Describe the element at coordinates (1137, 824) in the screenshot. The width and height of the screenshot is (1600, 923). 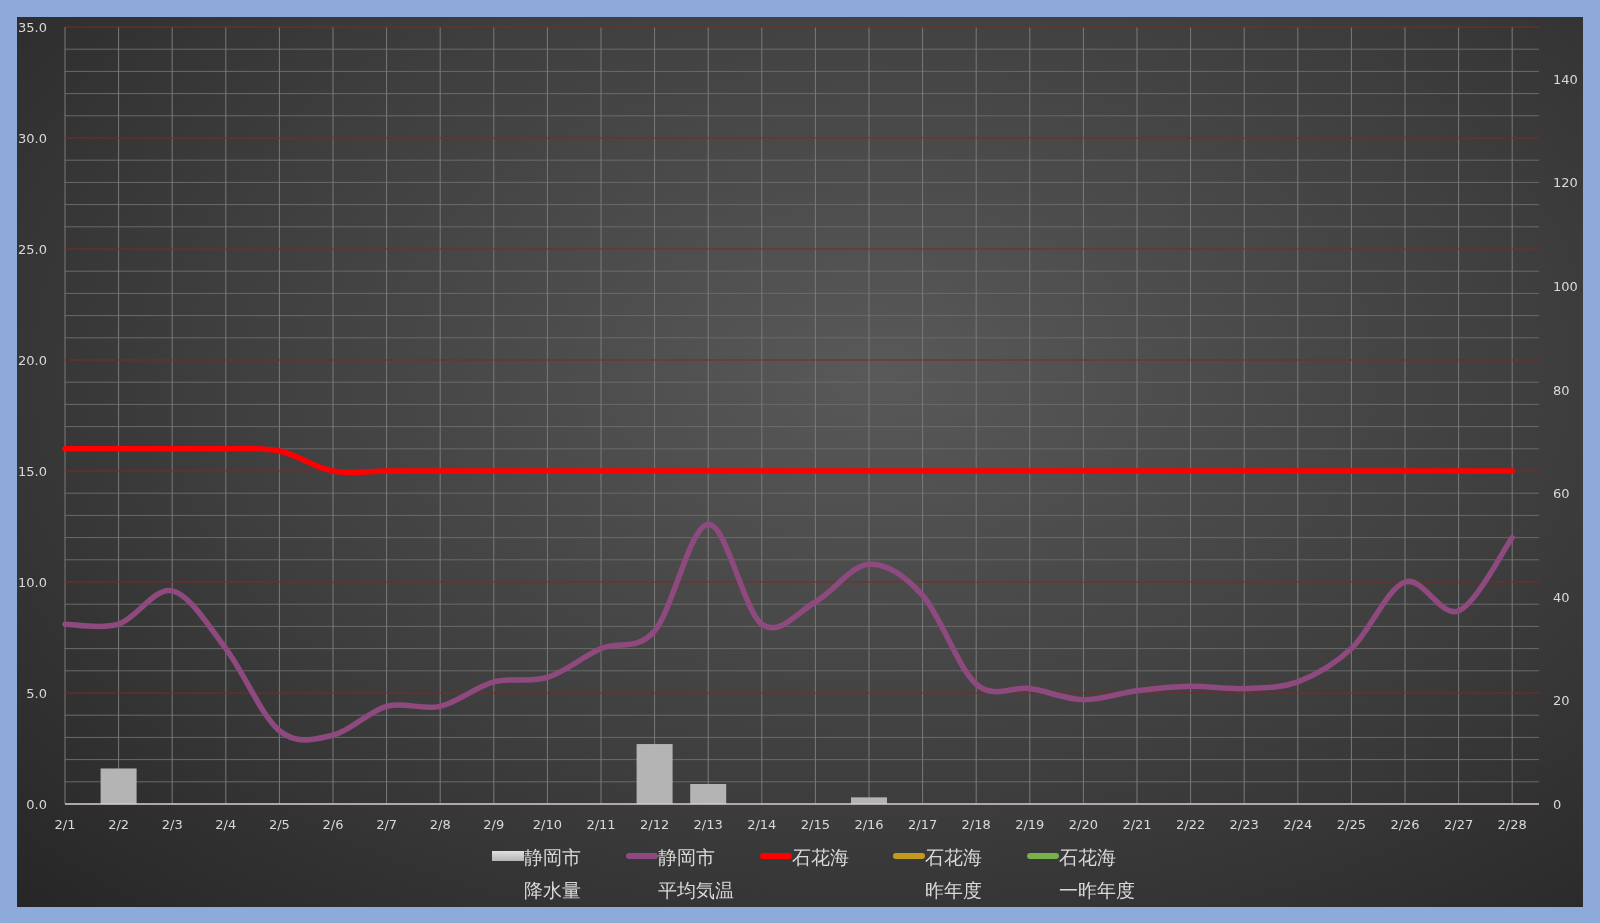
I see `x-axis-label: 2/21` at that location.